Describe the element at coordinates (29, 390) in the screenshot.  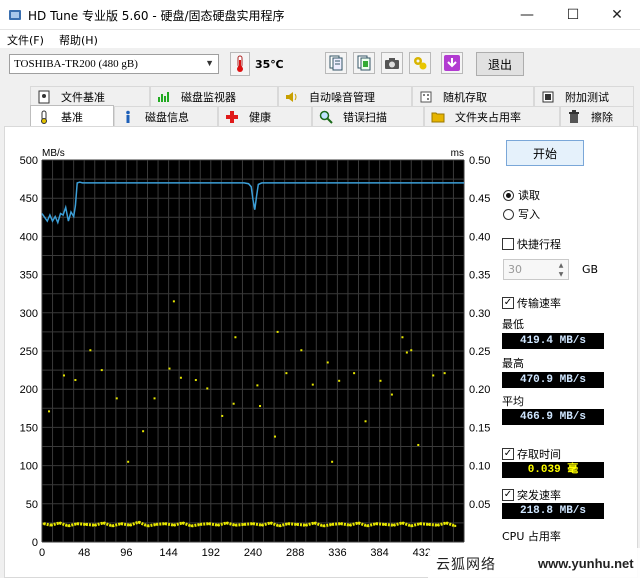
I see `y-left-tick-label: 200` at that location.